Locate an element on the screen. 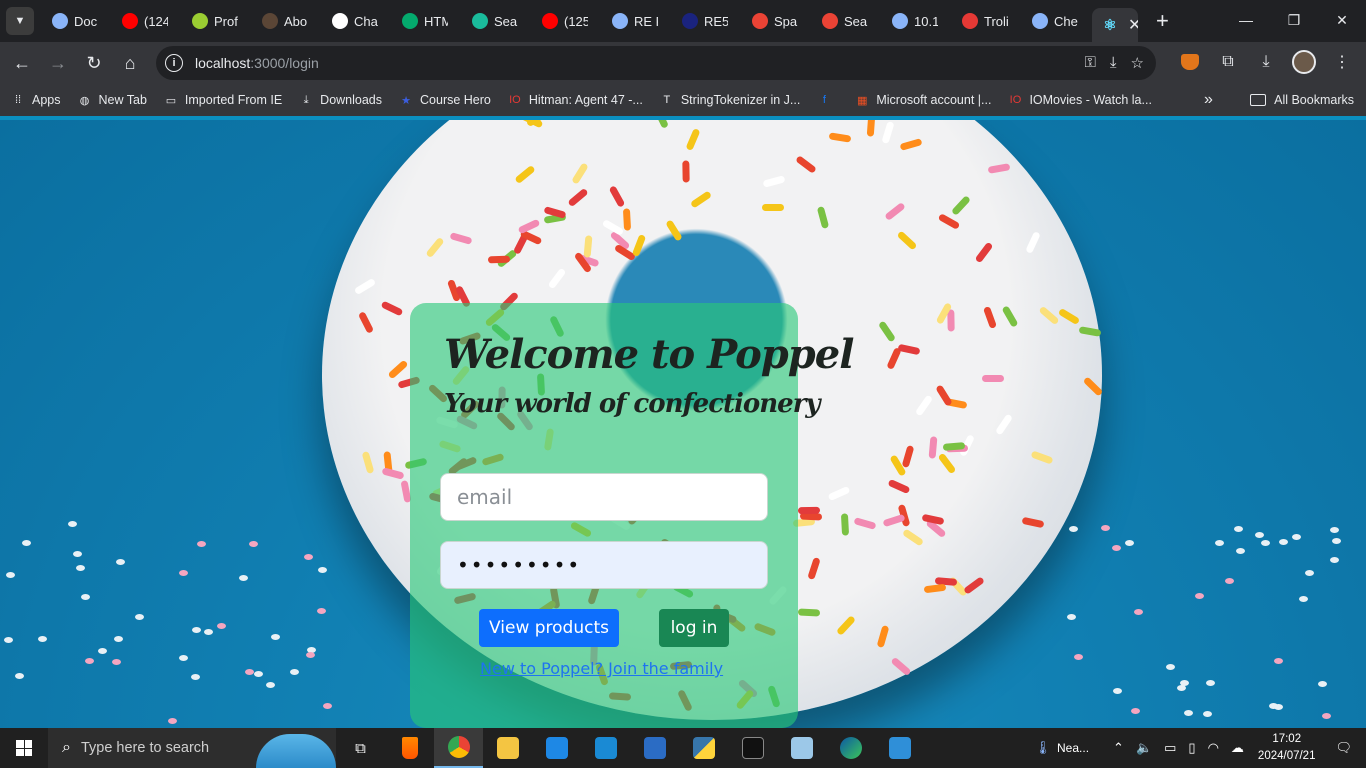 The width and height of the screenshot is (1366, 768). battery-icon: ▯ is located at coordinates (1191, 748).